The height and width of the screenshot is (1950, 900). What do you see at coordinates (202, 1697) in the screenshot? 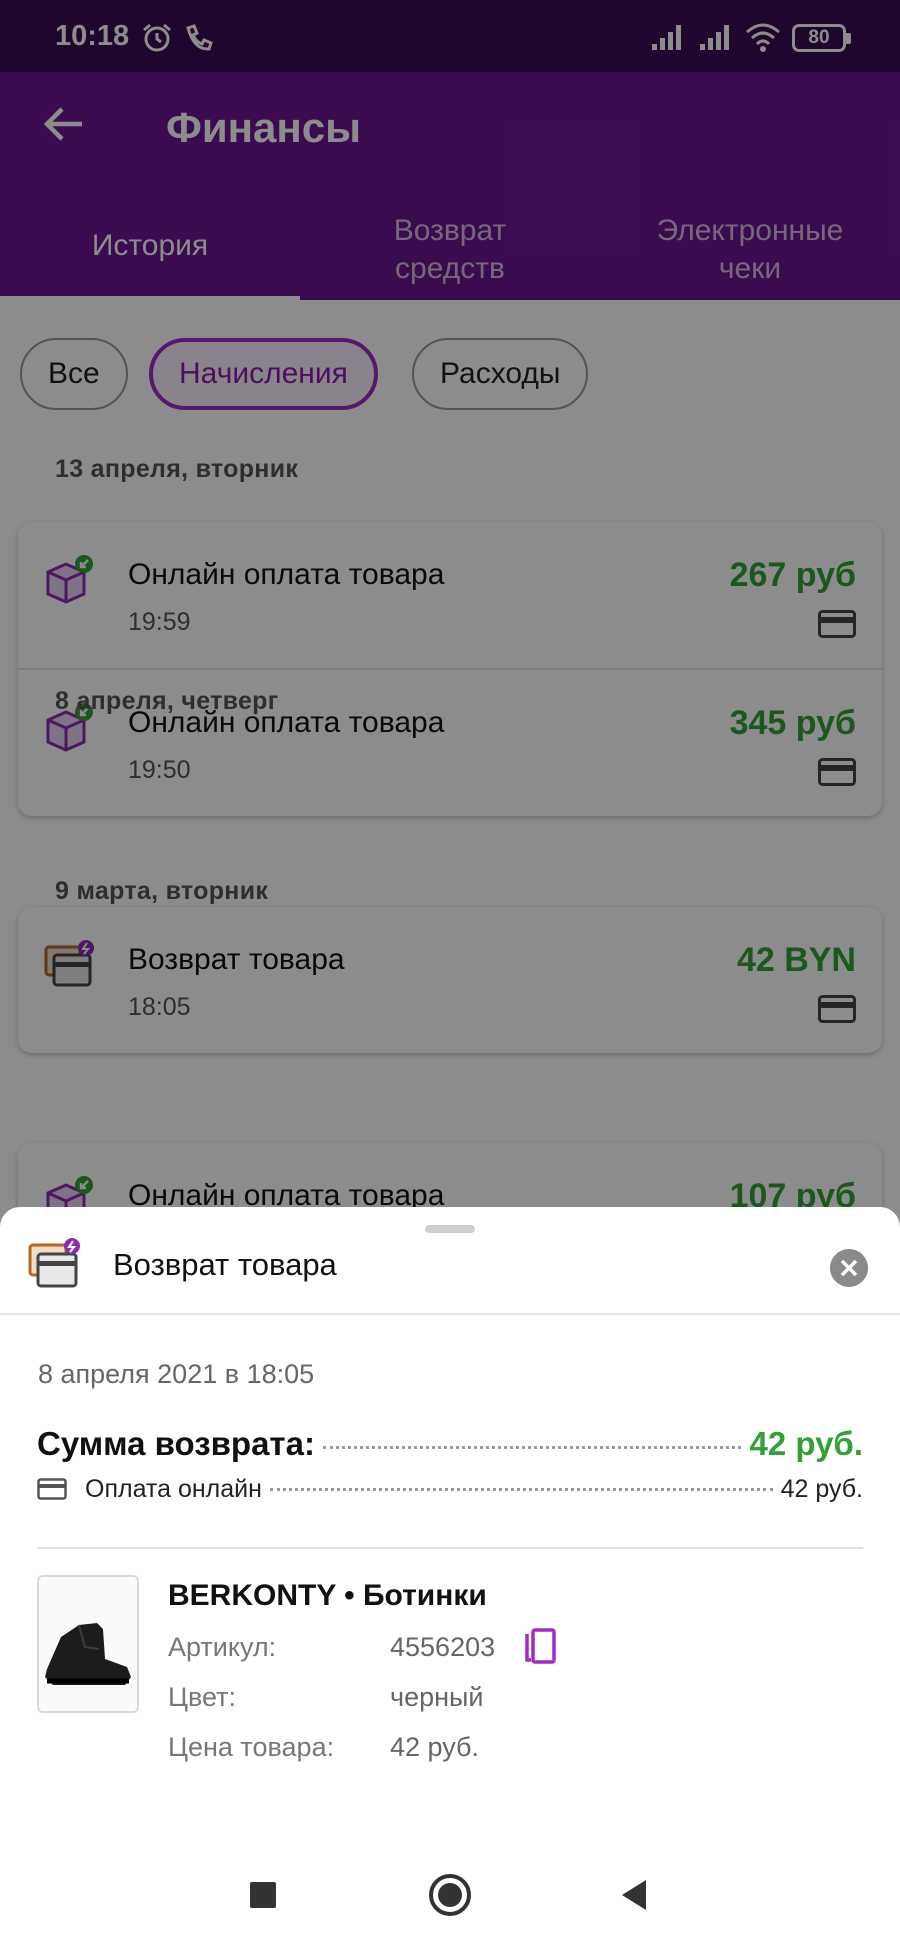
I see `color-label: Цвет:` at bounding box center [202, 1697].